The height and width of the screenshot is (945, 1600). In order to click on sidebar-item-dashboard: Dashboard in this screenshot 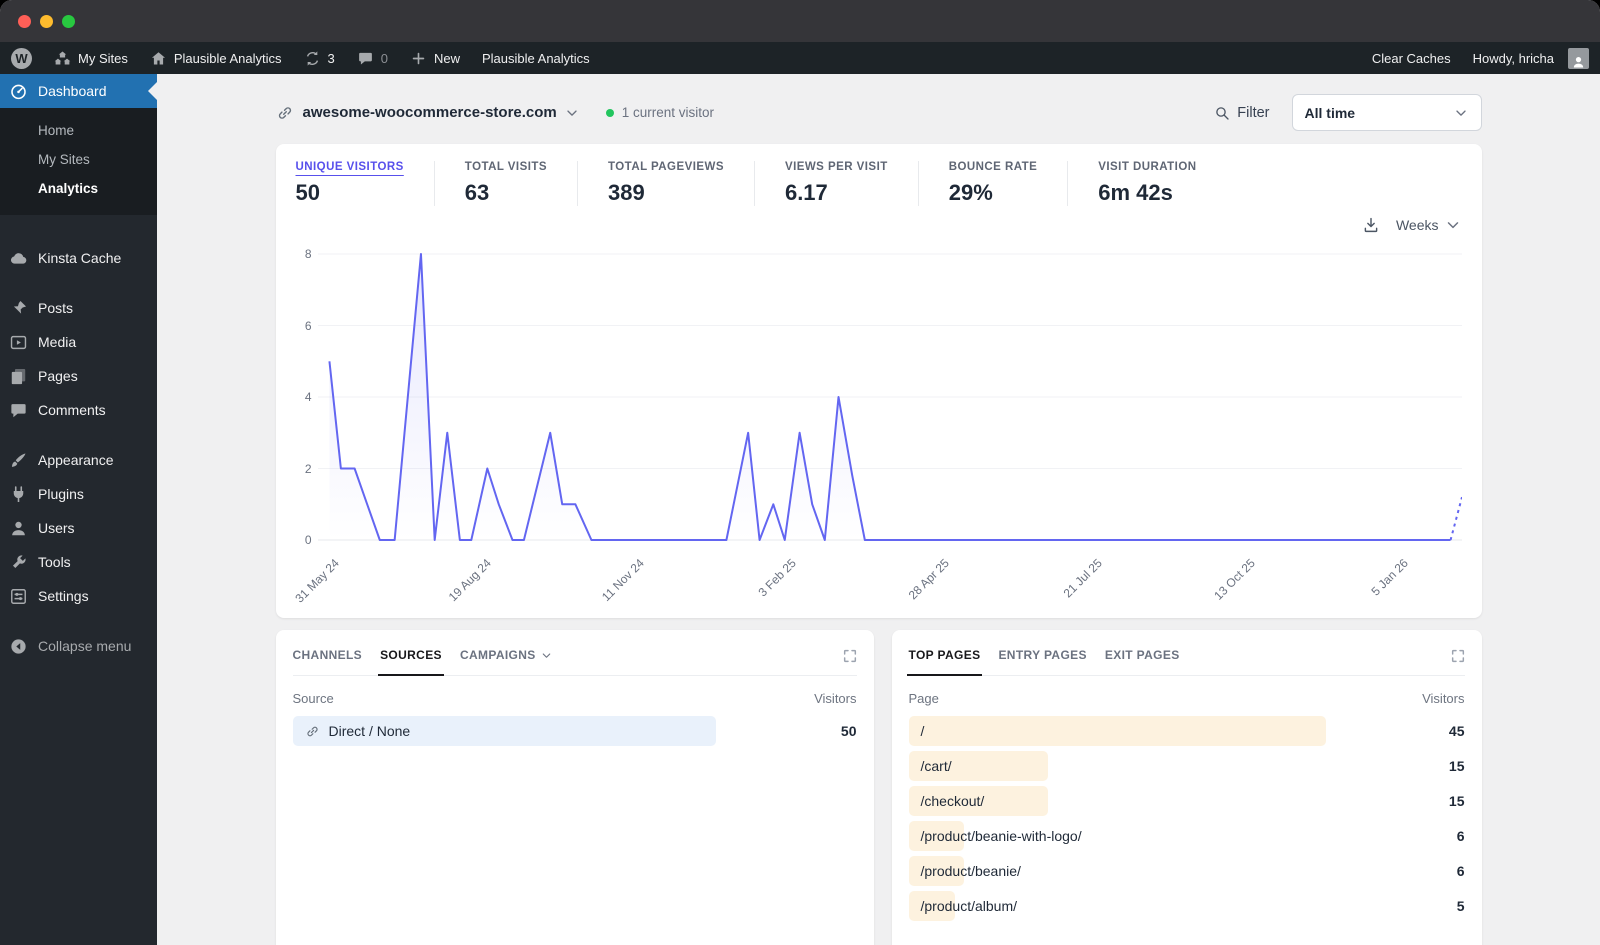, I will do `click(78, 91)`.